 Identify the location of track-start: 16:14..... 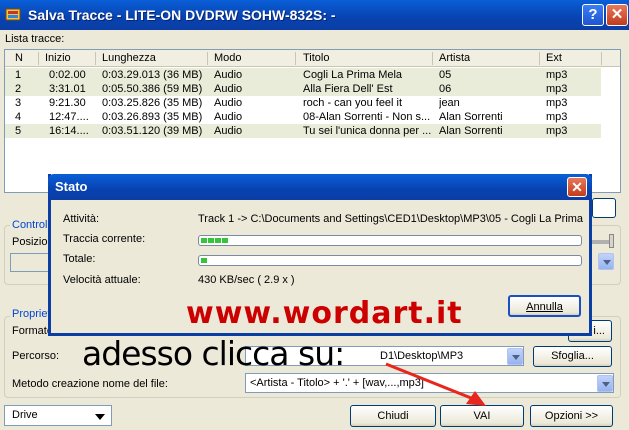
(69, 131).